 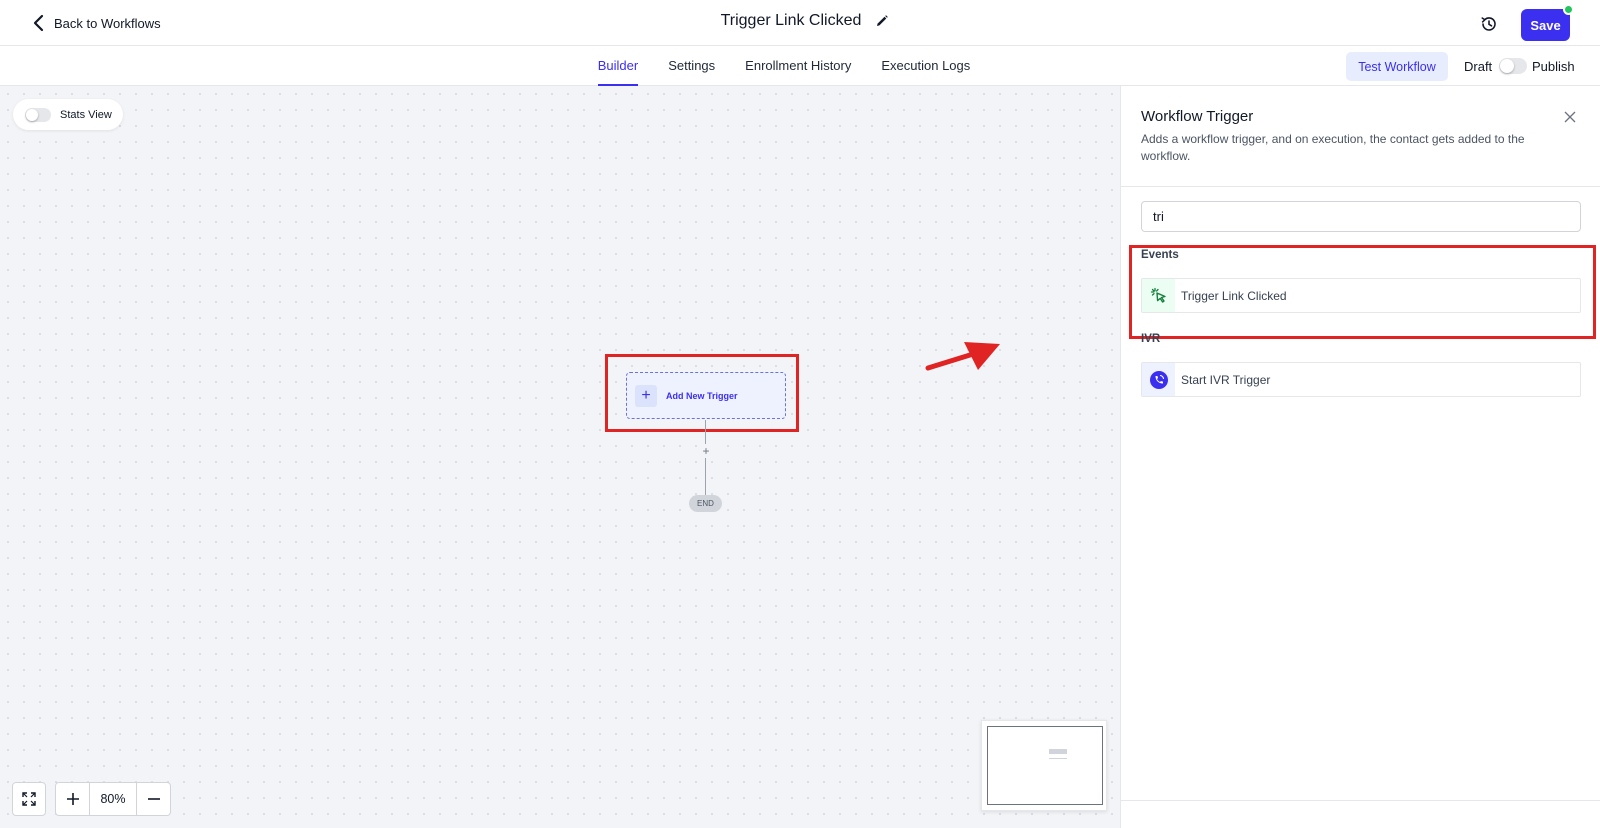 What do you see at coordinates (86, 114) in the screenshot?
I see `stats-view-label: Stats View` at bounding box center [86, 114].